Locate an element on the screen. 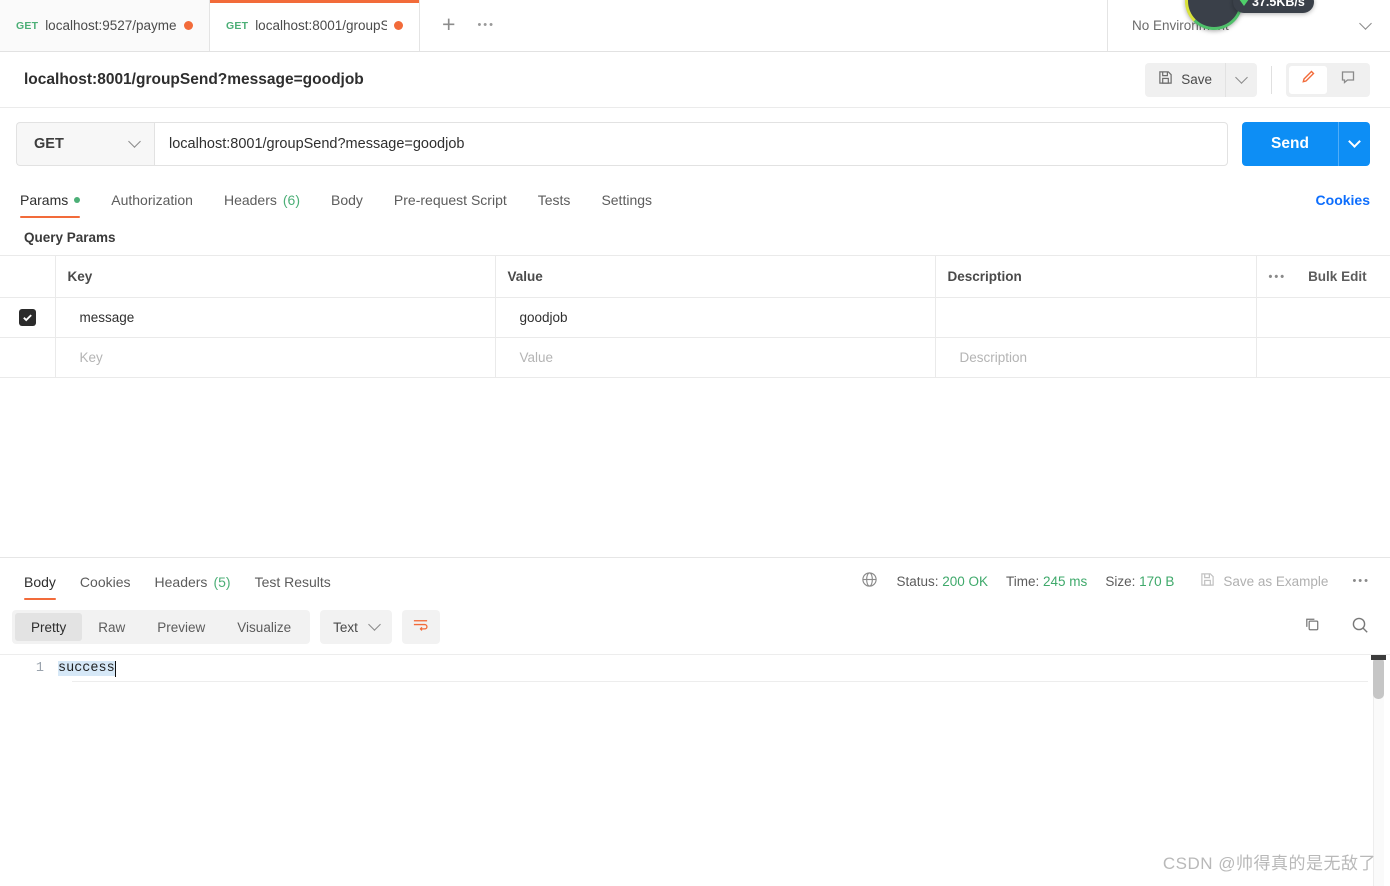 The image size is (1390, 886). time-label: Time: is located at coordinates (1023, 581).